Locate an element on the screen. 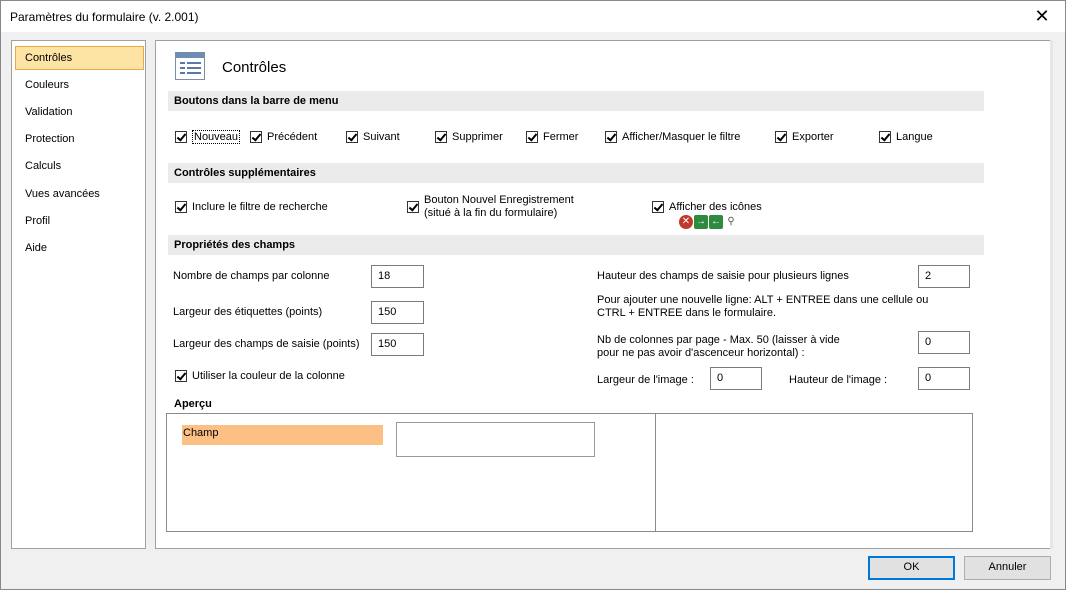 Image resolution: width=1066 pixels, height=590 pixels. fields-per-column-input: 18 is located at coordinates (397, 276).